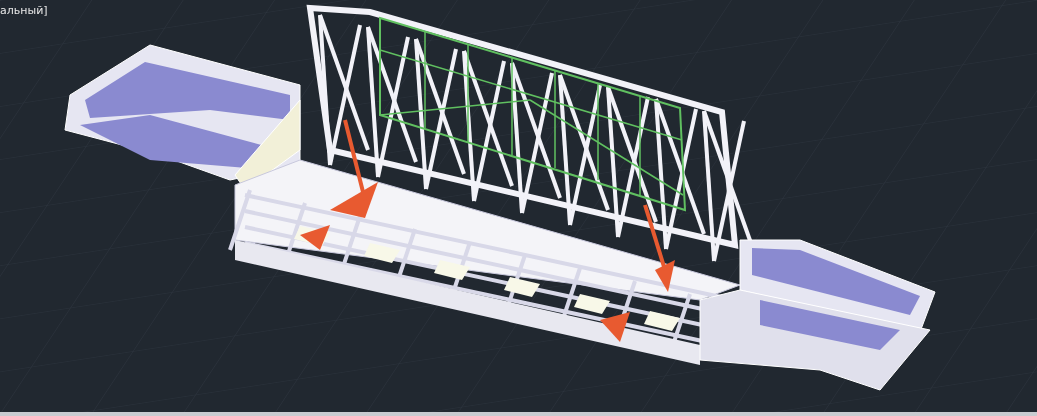 This screenshot has height=416, width=1037. Describe the element at coordinates (24, 10) in the screenshot. I see `viewport-label: альный]` at that location.